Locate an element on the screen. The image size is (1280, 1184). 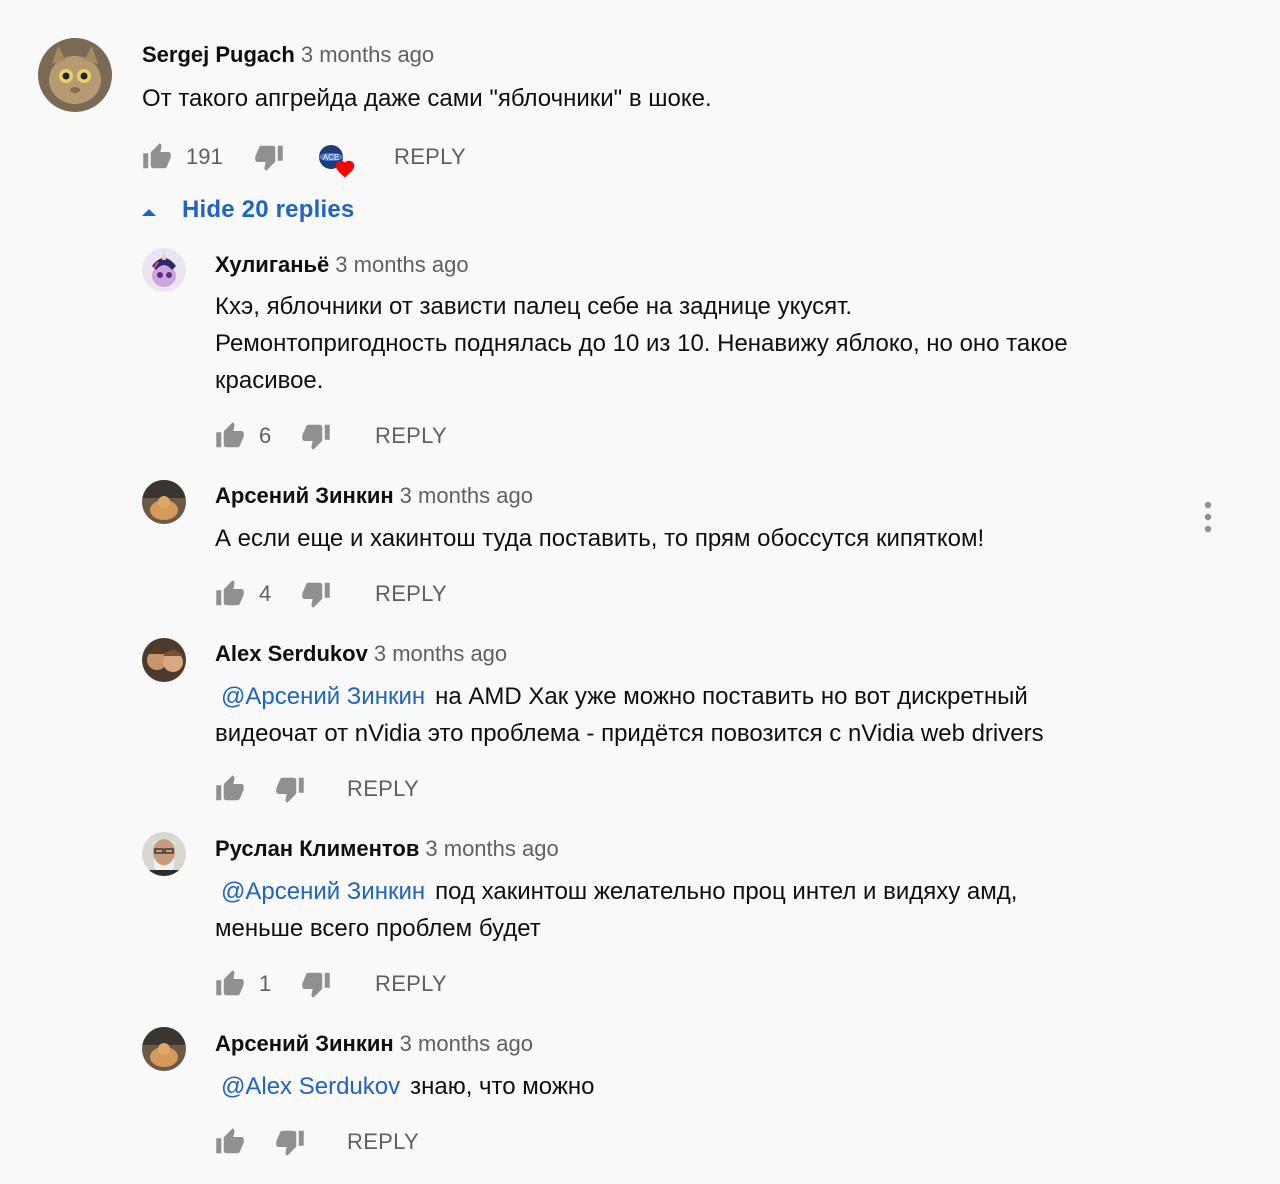
comment-text-line: красивое. is located at coordinates (269, 380).